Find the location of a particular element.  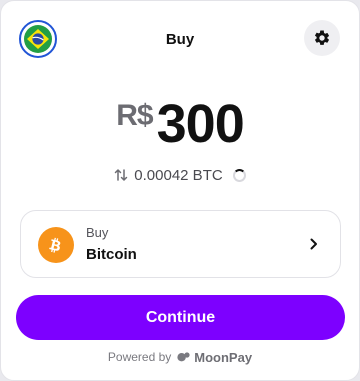

settings-button is located at coordinates (322, 38).